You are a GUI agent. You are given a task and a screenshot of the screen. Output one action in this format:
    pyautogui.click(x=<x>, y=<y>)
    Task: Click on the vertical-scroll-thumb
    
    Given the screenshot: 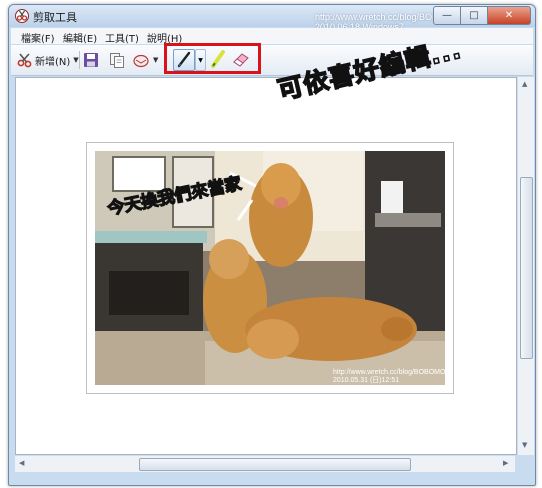 What is the action you would take?
    pyautogui.click(x=526, y=268)
    